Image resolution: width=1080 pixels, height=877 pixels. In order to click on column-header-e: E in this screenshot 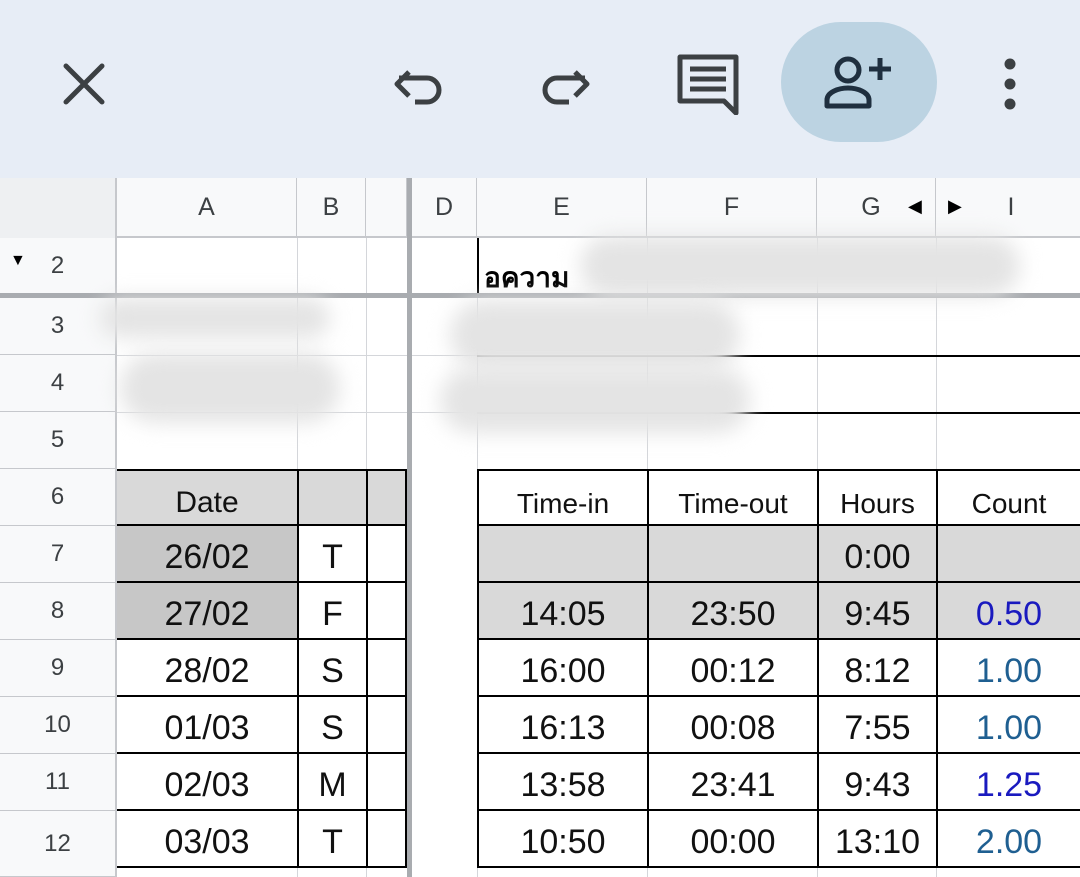, I will do `click(562, 207)`.